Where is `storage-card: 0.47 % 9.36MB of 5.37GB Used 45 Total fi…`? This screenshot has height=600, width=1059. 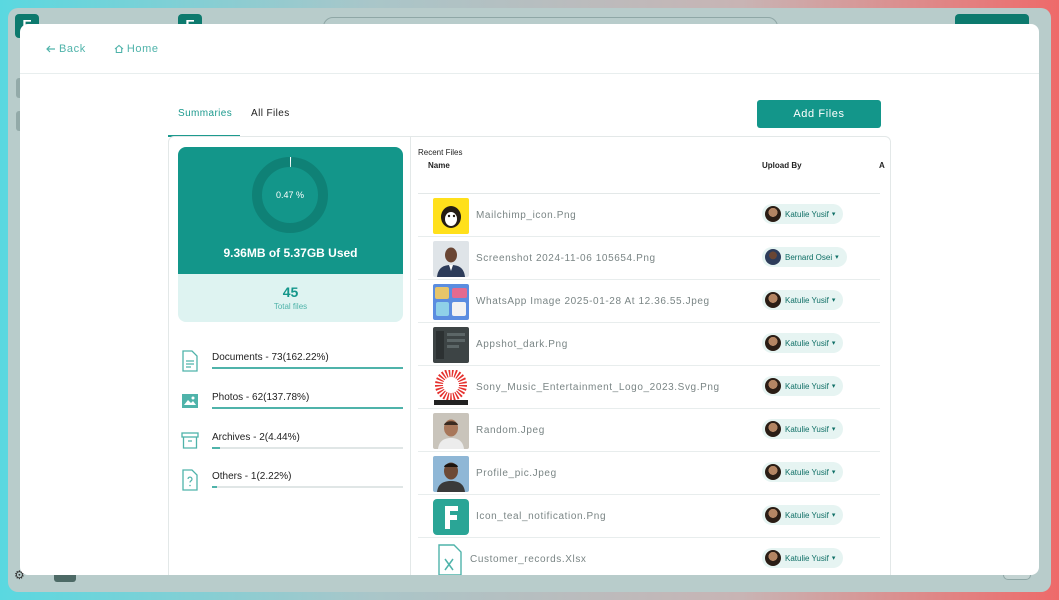
storage-card: 0.47 % 9.36MB of 5.37GB Used 45 Total fi… is located at coordinates (290, 234).